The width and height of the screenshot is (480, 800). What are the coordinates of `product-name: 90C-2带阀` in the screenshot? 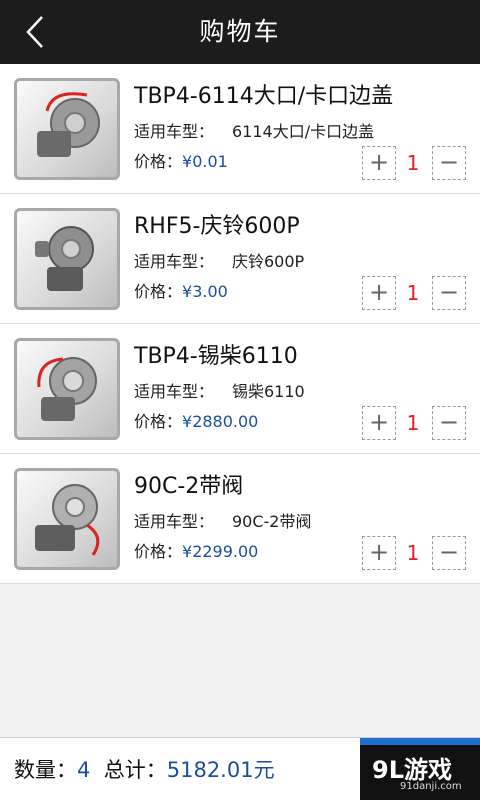 It's located at (189, 486).